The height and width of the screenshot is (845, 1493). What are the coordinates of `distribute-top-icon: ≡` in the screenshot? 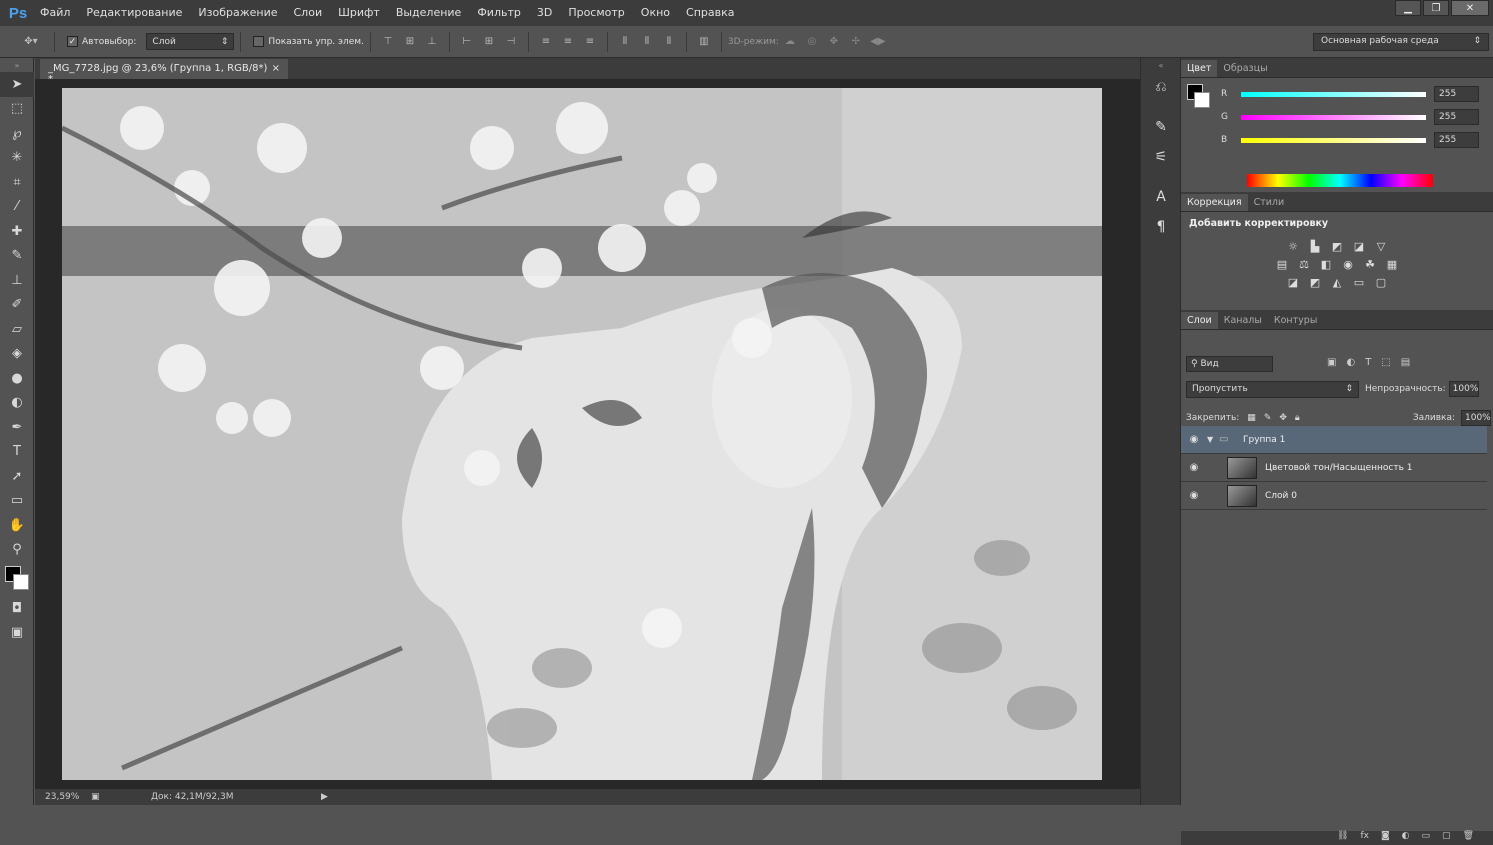 It's located at (546, 42).